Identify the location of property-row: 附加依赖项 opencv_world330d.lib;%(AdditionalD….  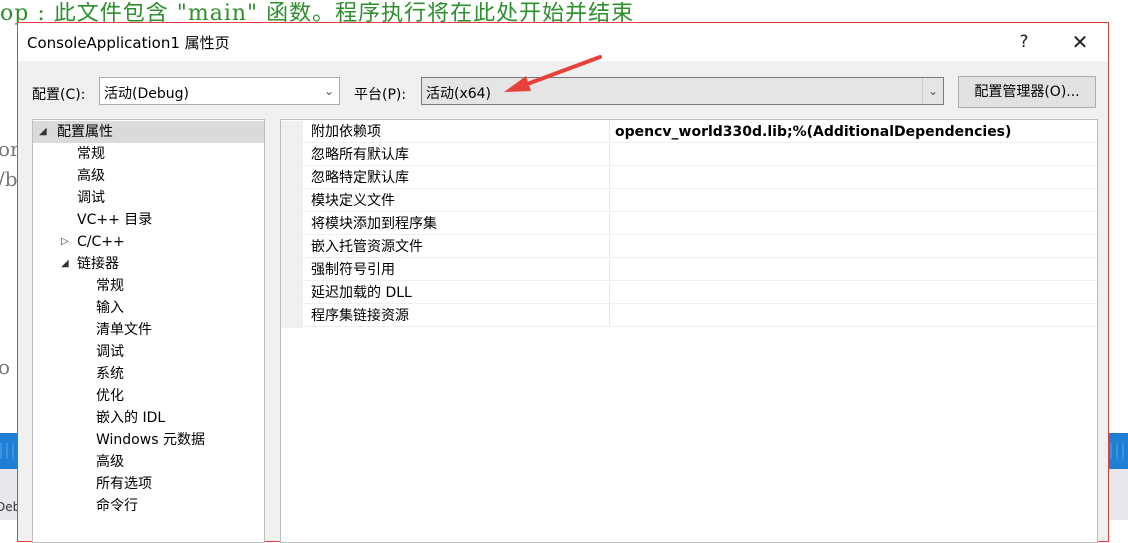
(689, 132).